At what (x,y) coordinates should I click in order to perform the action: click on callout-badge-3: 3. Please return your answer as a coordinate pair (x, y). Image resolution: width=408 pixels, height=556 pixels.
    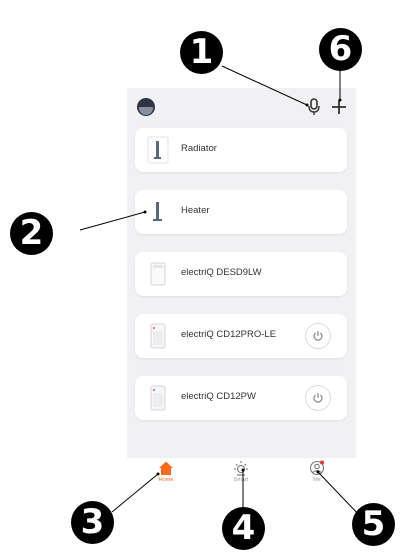
    Looking at the image, I should click on (92, 522).